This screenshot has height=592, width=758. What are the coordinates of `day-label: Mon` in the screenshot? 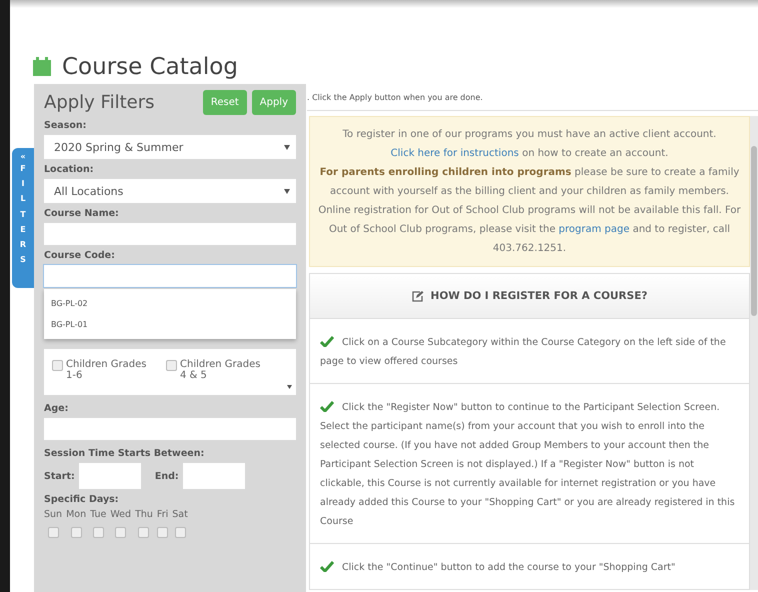 It's located at (76, 514).